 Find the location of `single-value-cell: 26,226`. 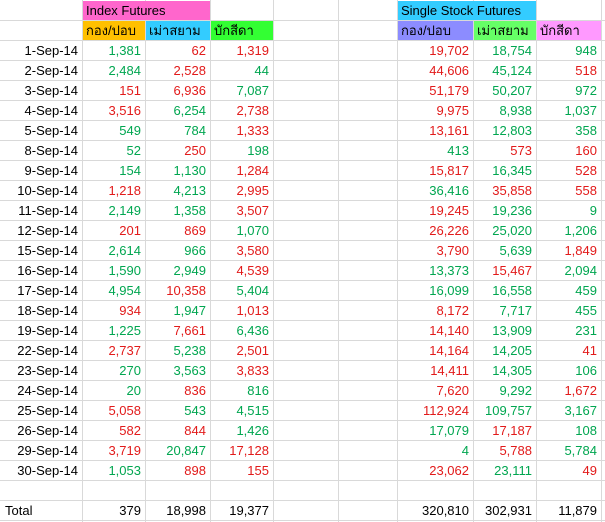

single-value-cell: 26,226 is located at coordinates (435, 230).